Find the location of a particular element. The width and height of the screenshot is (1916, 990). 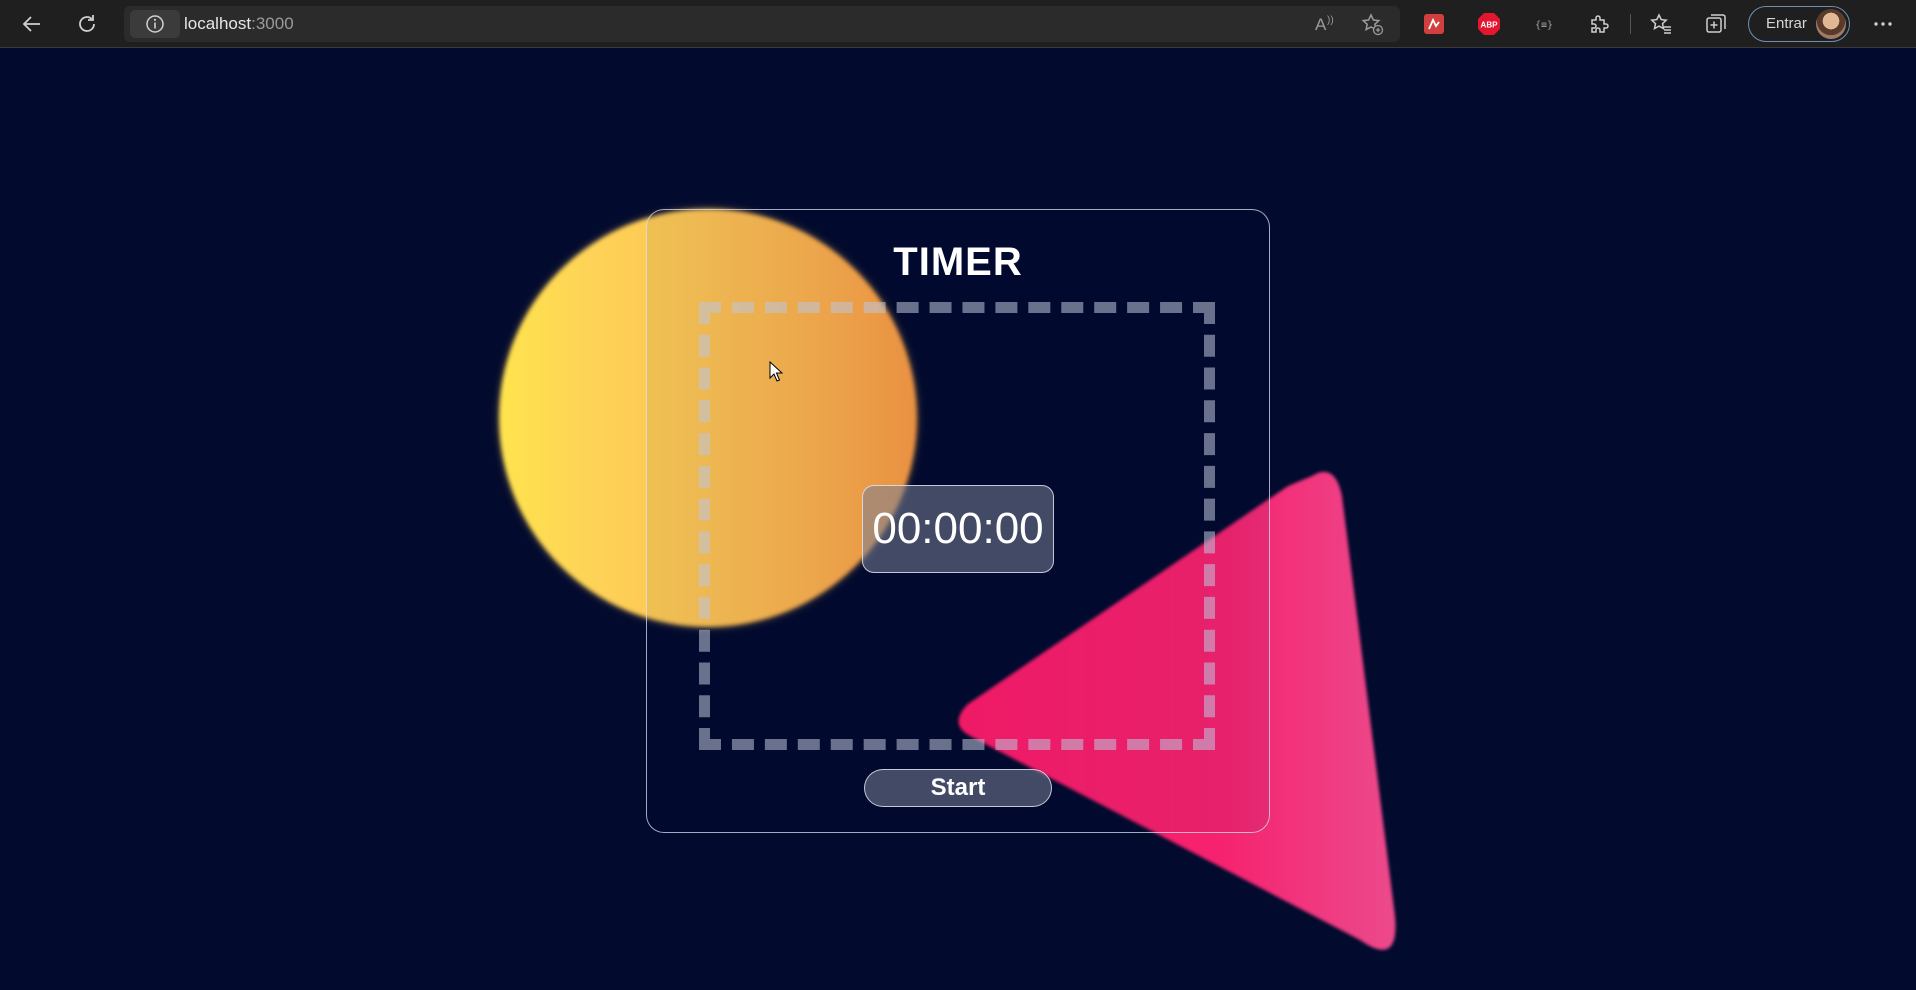

extensions-button is located at coordinates (1599, 24).